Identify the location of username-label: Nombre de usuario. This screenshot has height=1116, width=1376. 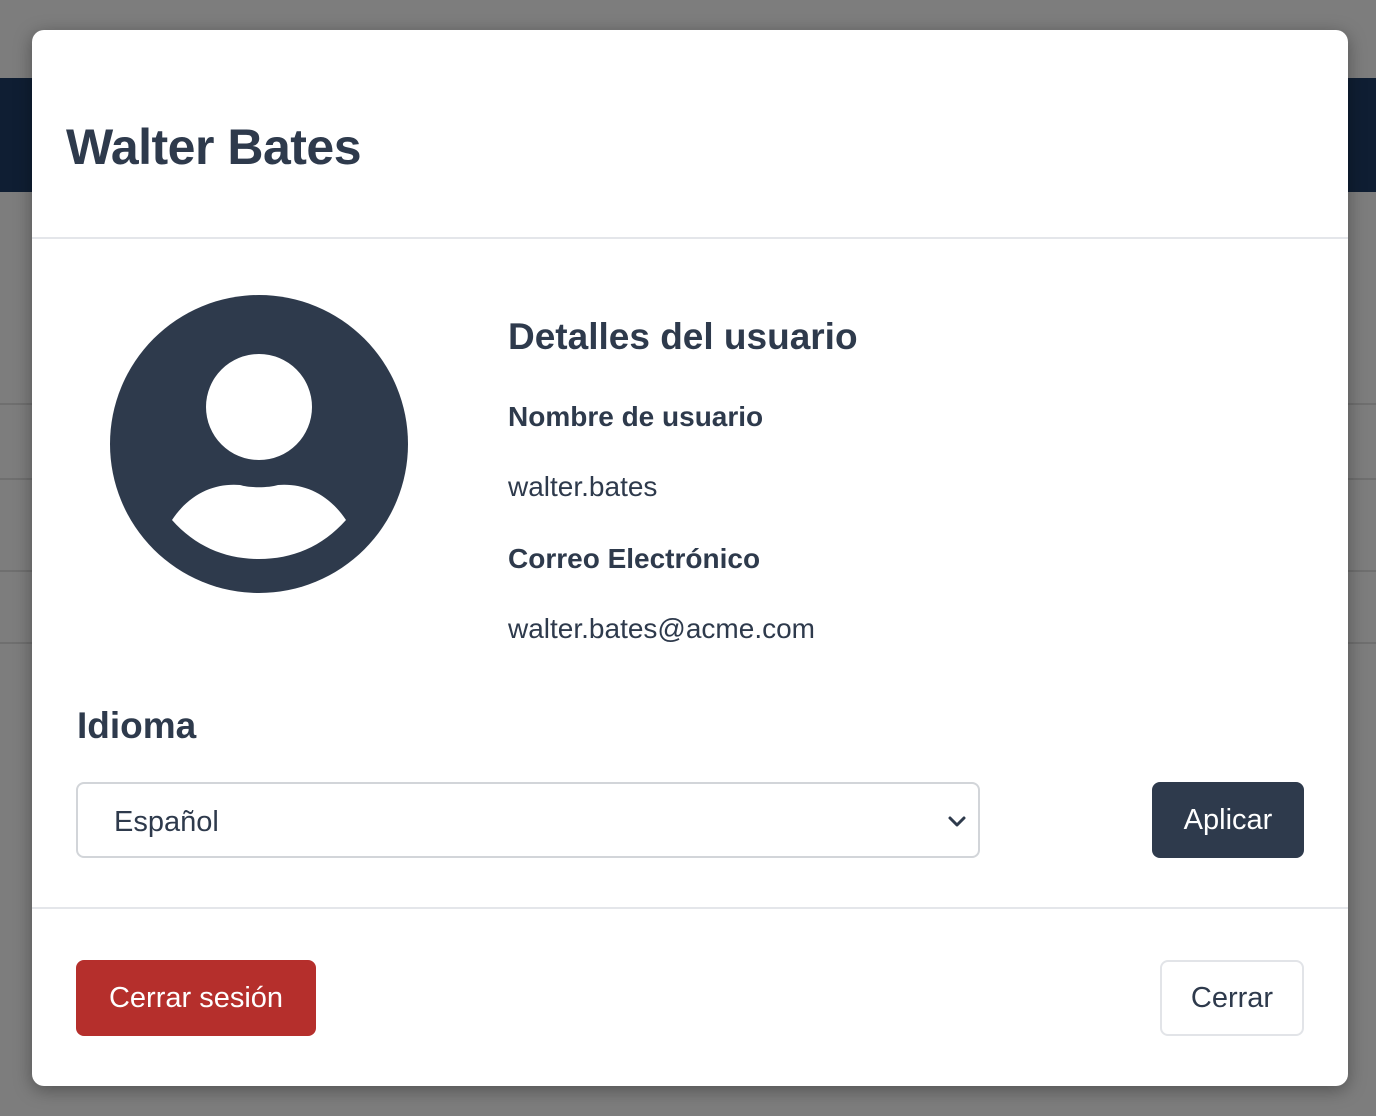
(636, 416).